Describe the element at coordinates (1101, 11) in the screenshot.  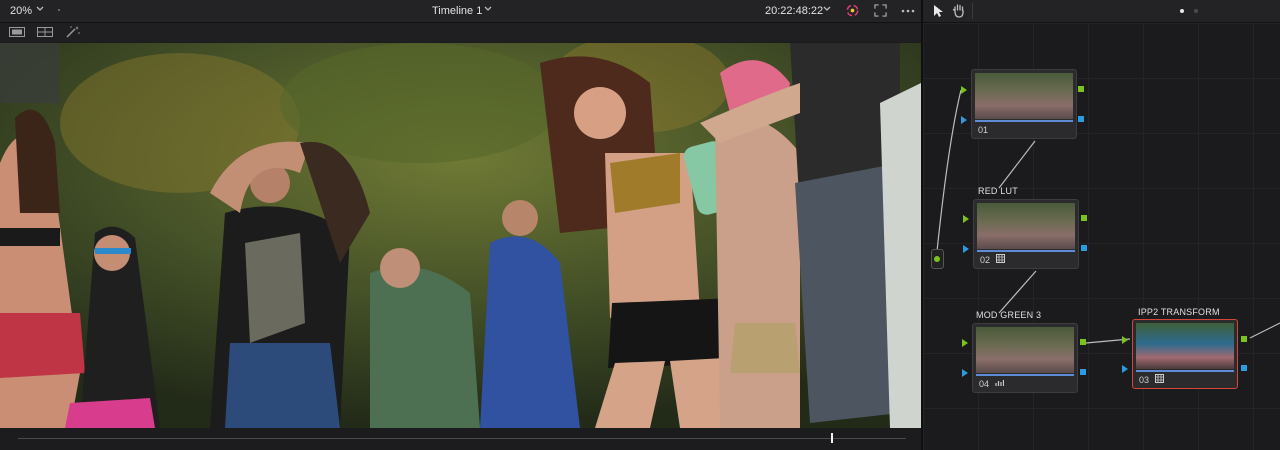
I see `node-editor-header` at that location.